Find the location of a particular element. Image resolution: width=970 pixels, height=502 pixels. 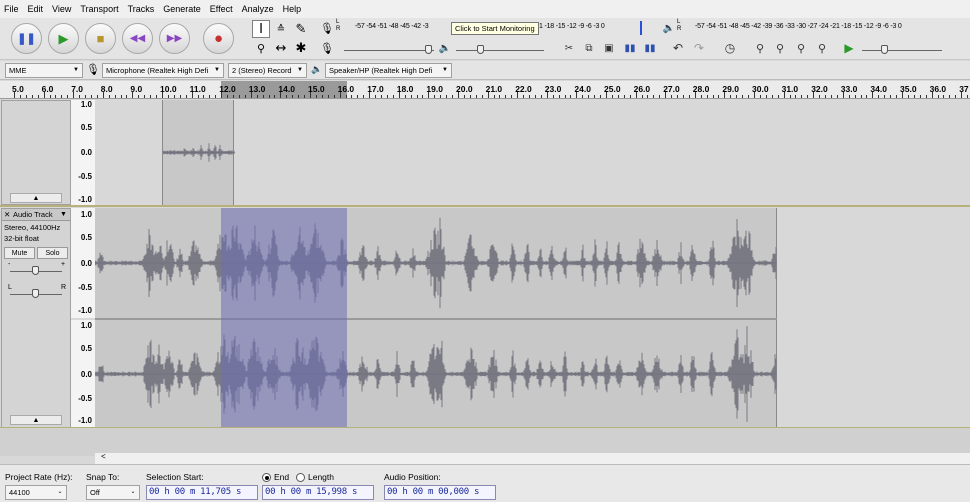

fit-selection-button: ⚲ is located at coordinates (801, 48).